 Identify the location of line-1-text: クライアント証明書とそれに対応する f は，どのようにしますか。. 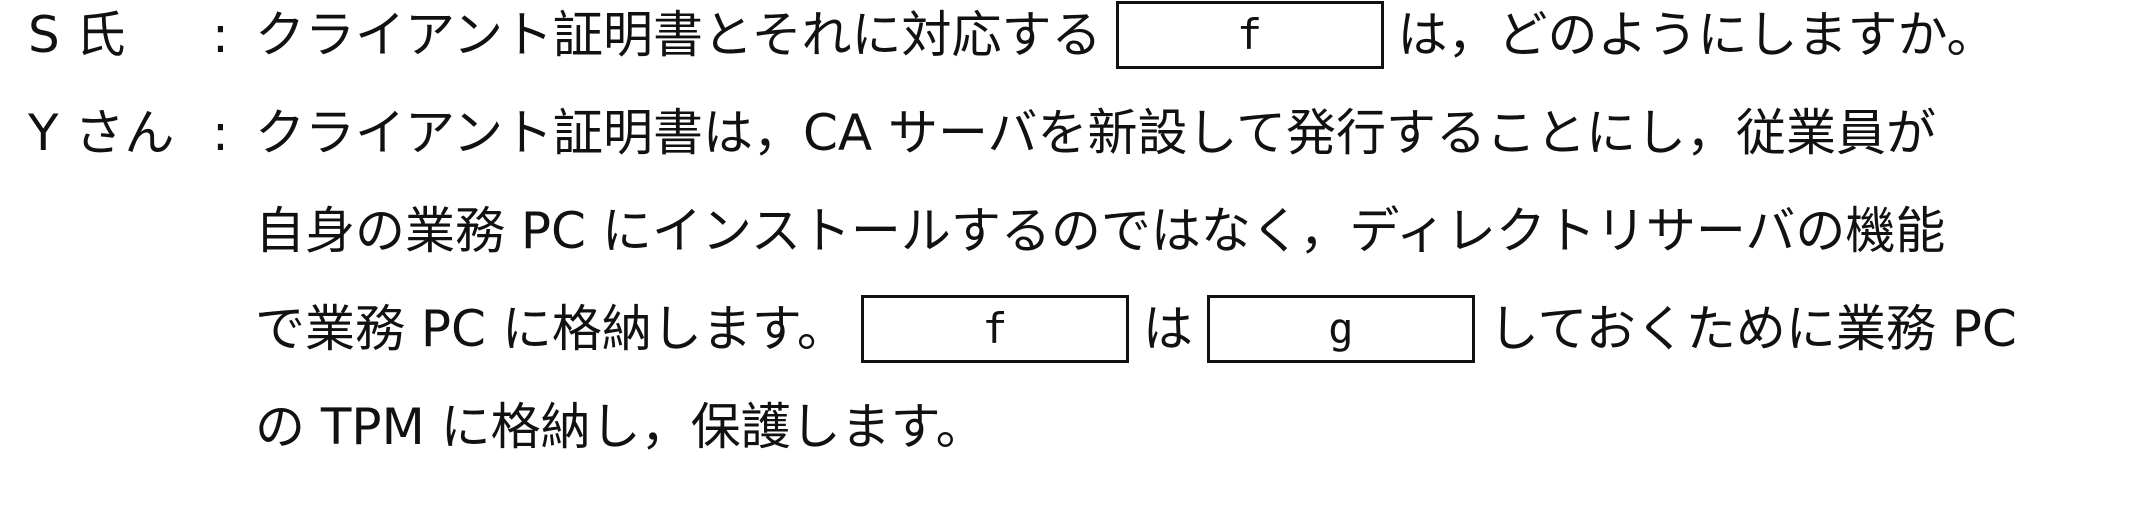
(1126, 35).